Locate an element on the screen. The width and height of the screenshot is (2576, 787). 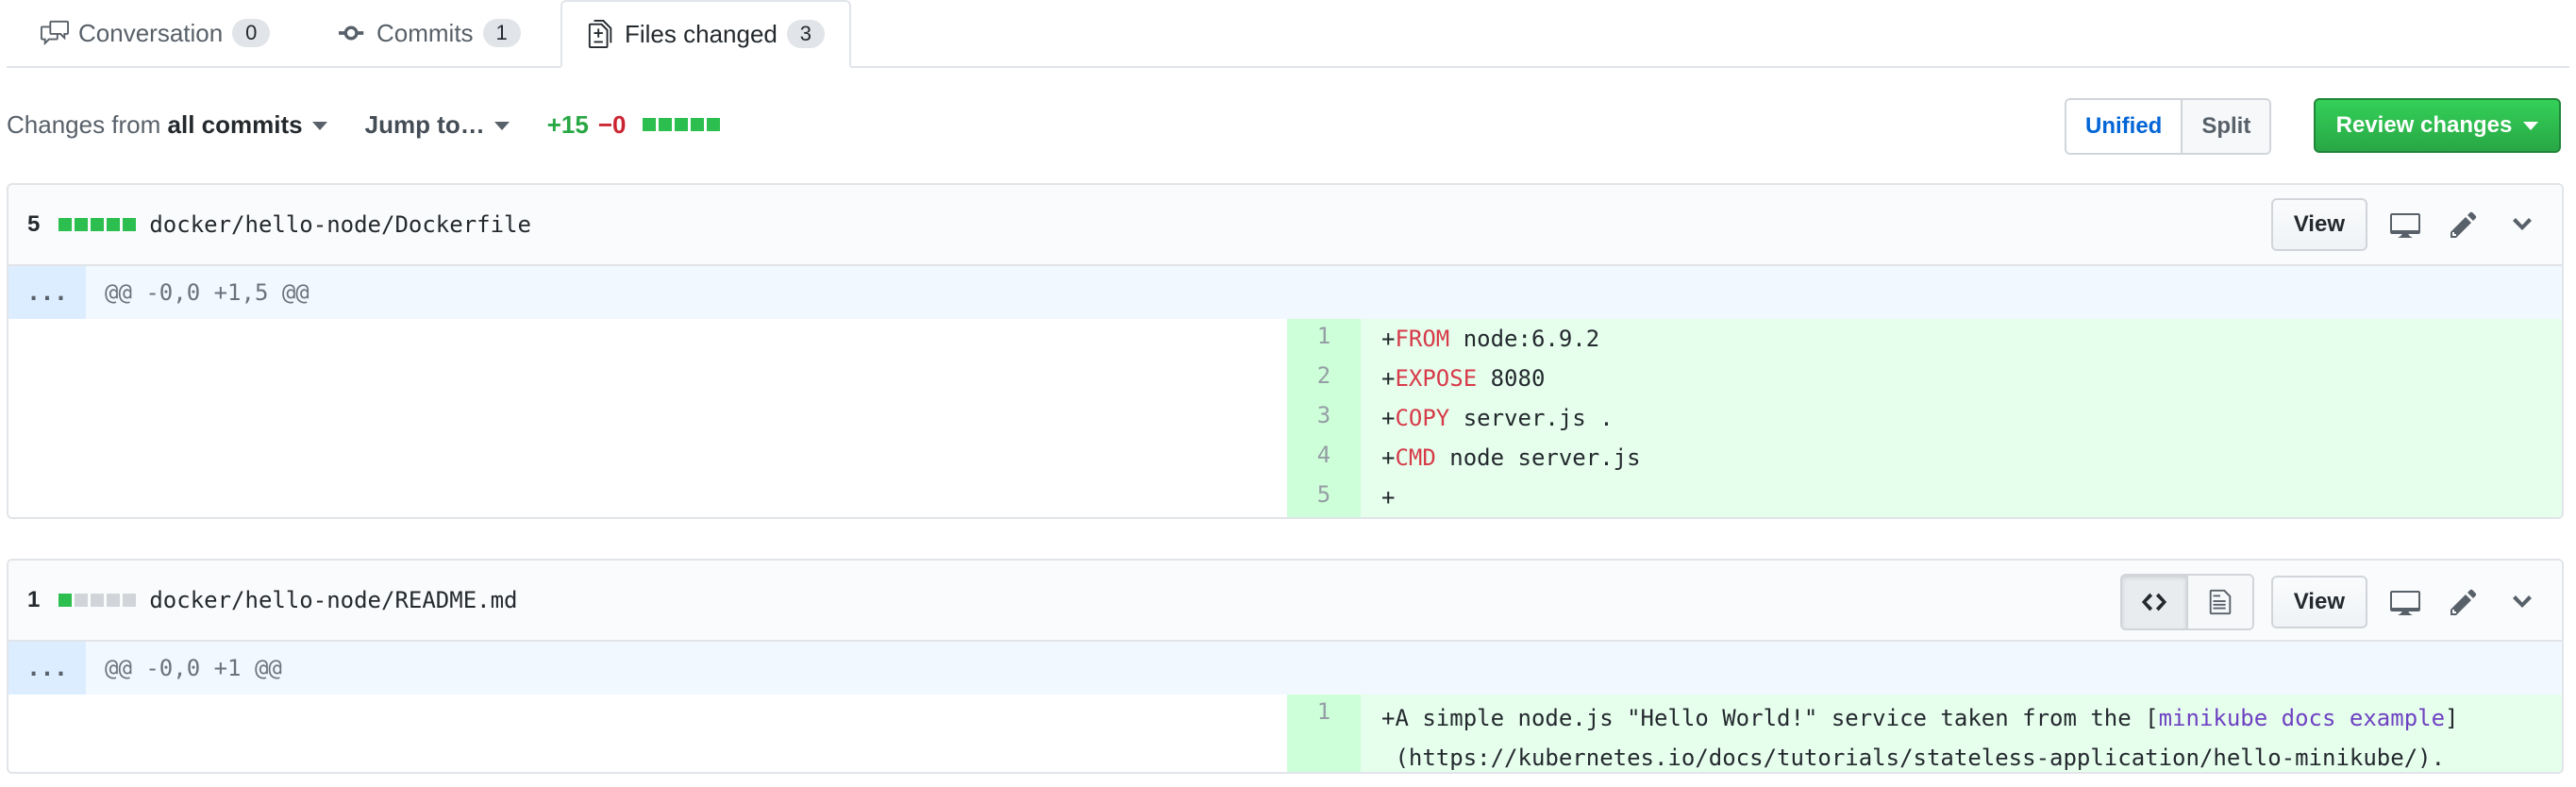
git-commit-icon is located at coordinates (351, 33).